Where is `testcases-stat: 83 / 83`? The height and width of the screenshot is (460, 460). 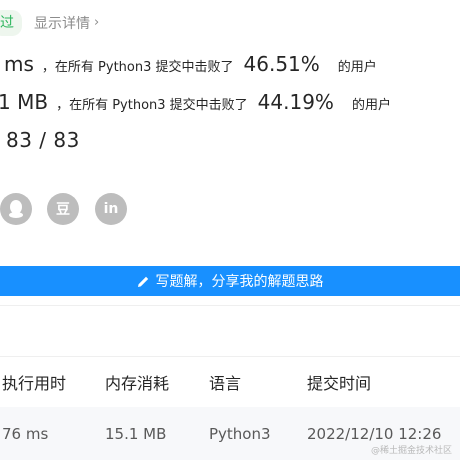
testcases-stat: 83 / 83 is located at coordinates (43, 140).